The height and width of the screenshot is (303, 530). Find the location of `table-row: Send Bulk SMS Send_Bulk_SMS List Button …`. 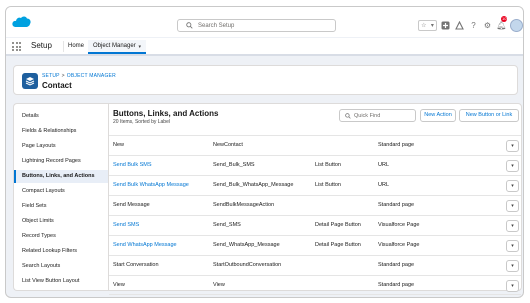

table-row: Send Bulk SMS Send_Bulk_SMS List Button … is located at coordinates (315, 165).